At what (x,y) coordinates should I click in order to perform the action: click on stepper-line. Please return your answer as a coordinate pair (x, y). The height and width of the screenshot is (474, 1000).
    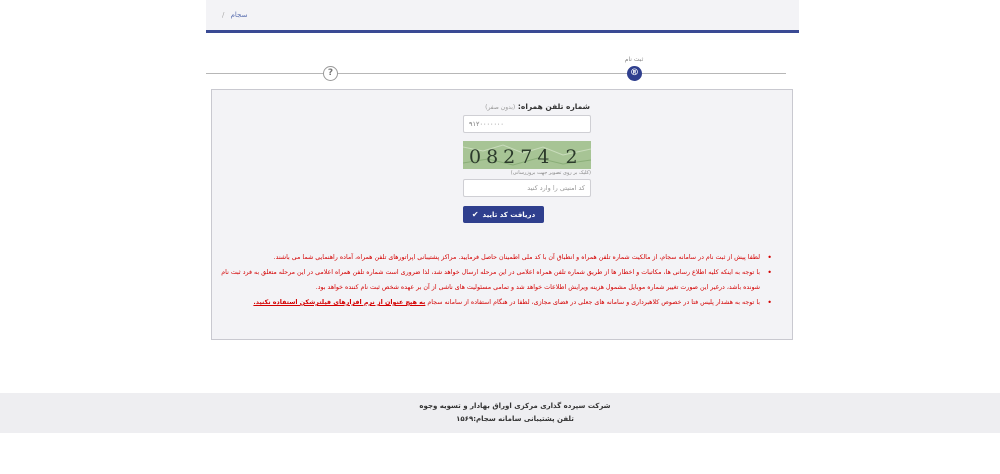
    Looking at the image, I should click on (496, 73).